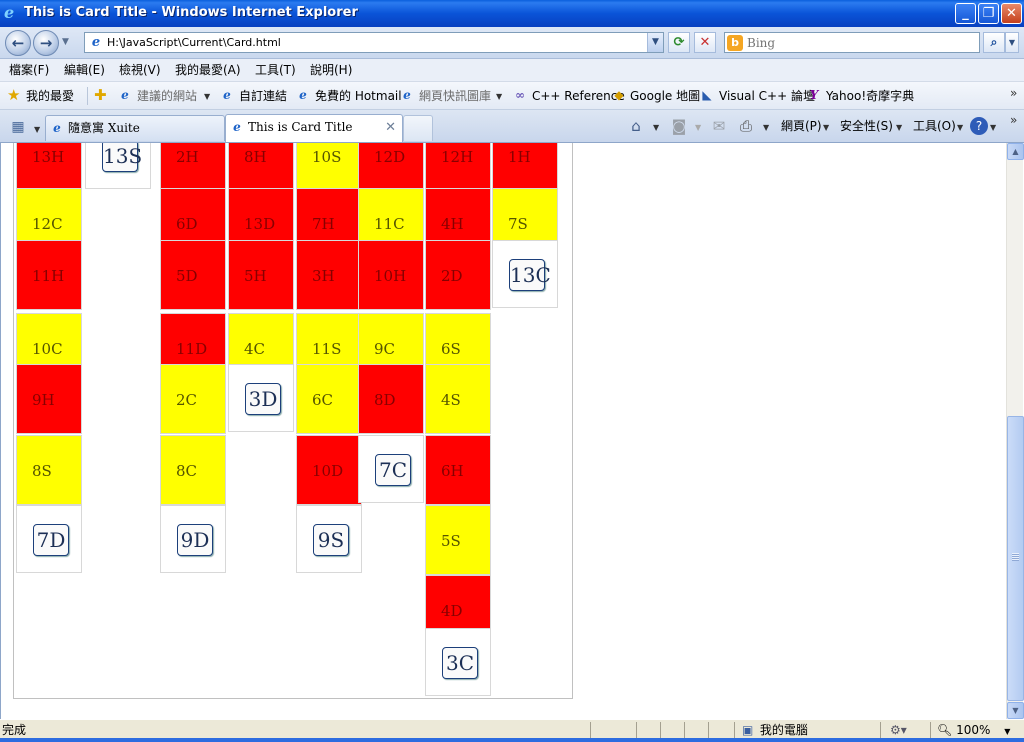 The height and width of the screenshot is (742, 1024). What do you see at coordinates (84, 70) in the screenshot?
I see `menu-edit: 編輯(E)` at bounding box center [84, 70].